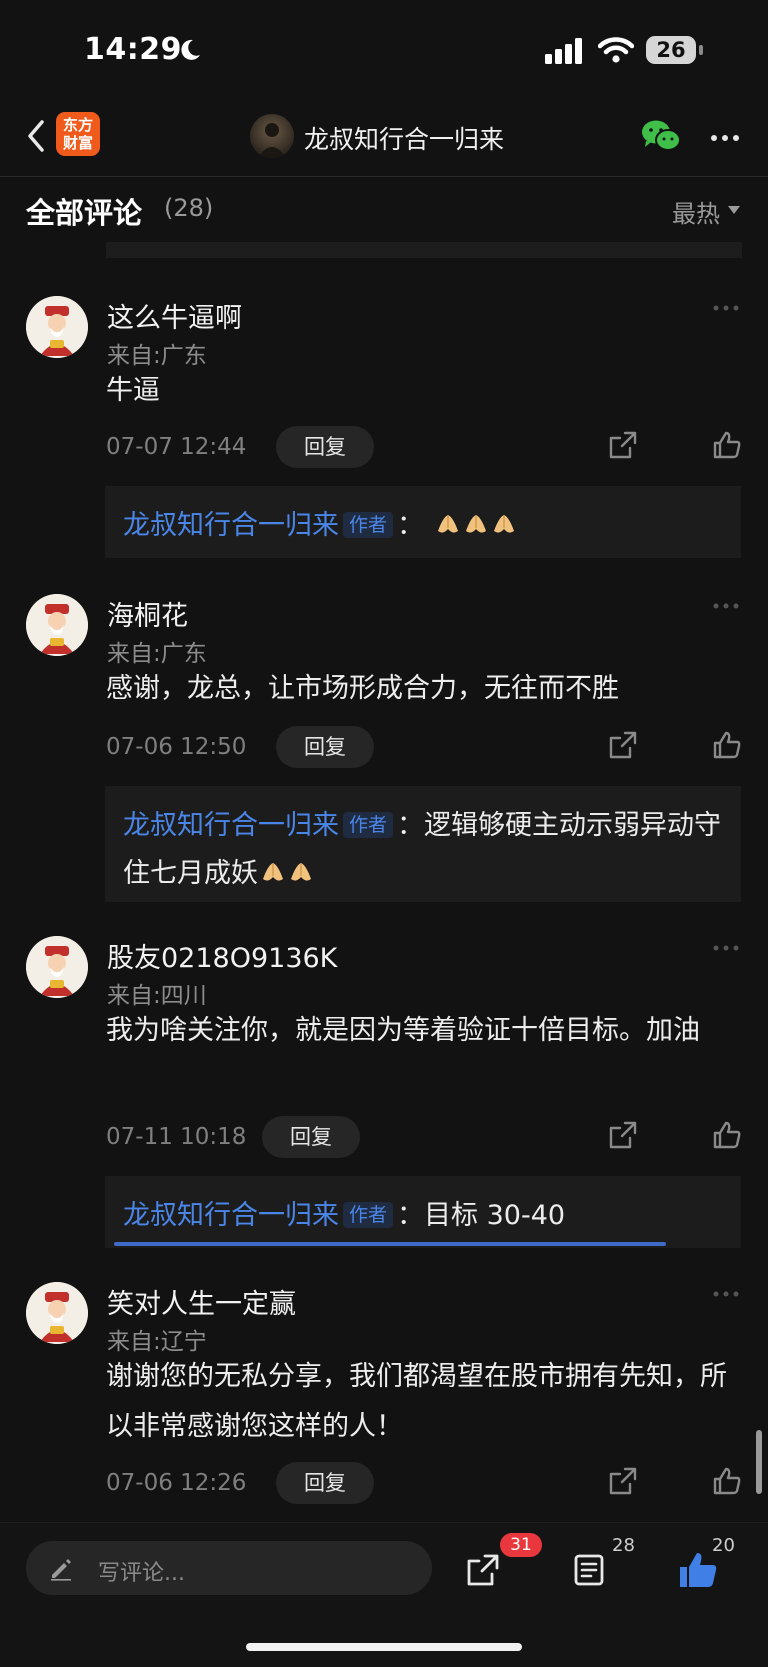  Describe the element at coordinates (616, 50) in the screenshot. I see `wifi-icon` at that location.